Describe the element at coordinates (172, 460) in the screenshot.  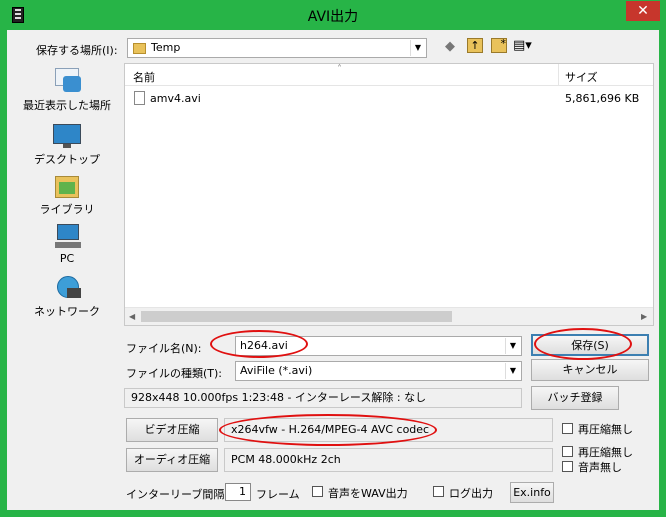
I see `audio-compress-button: オーディオ圧縮` at that location.